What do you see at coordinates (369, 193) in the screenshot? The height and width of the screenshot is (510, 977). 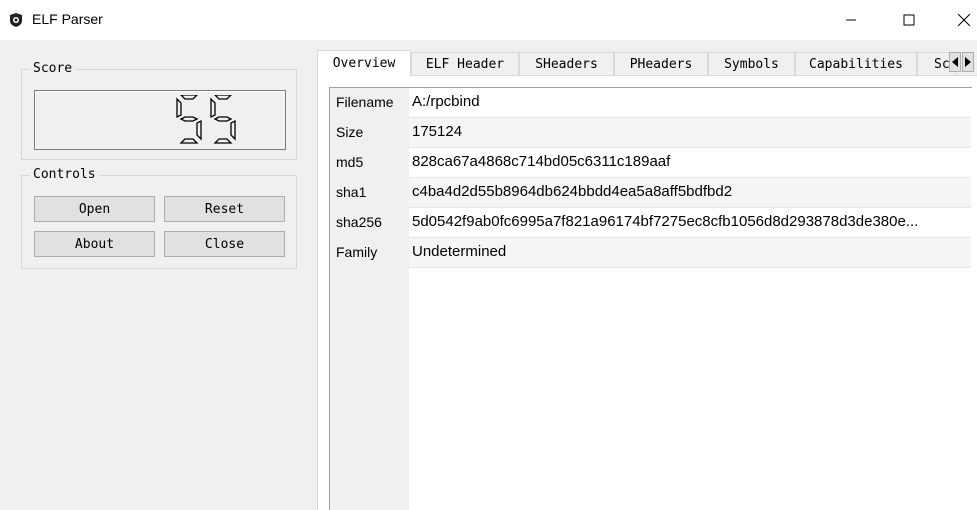 I see `row-key: sha1` at bounding box center [369, 193].